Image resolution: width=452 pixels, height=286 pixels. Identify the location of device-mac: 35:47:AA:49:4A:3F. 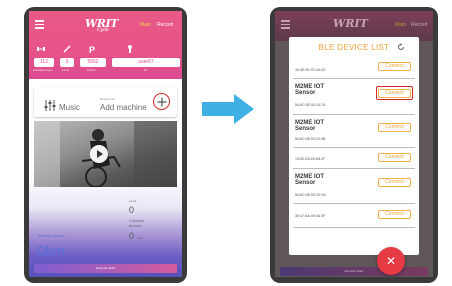
(310, 216).